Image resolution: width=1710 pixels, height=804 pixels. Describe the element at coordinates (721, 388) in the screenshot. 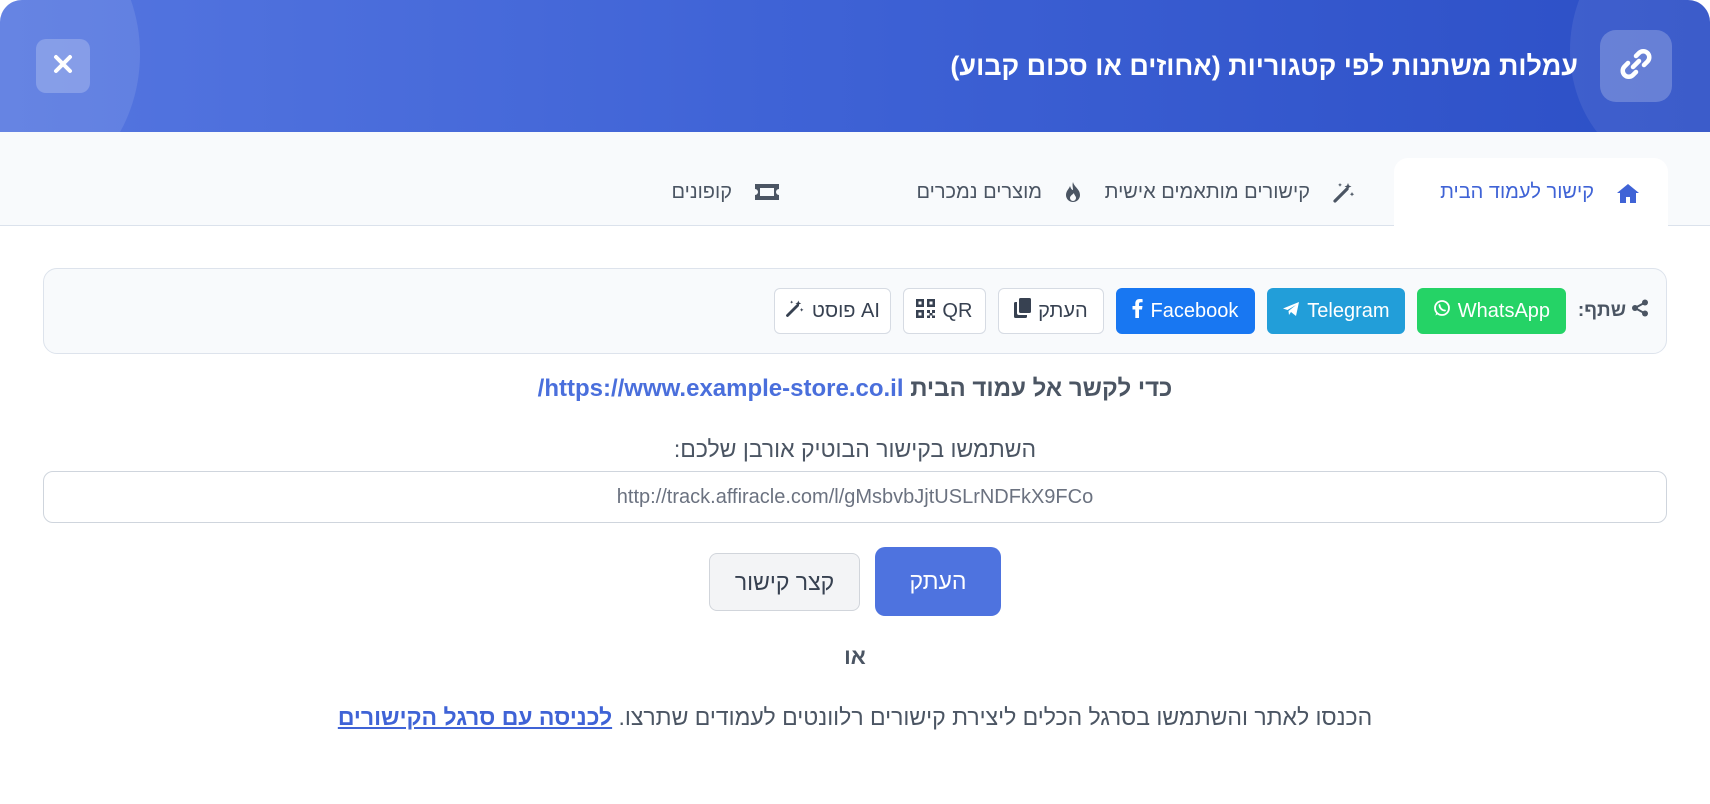

I see `homepage-url-link: https://www.example-store.co.il/` at that location.